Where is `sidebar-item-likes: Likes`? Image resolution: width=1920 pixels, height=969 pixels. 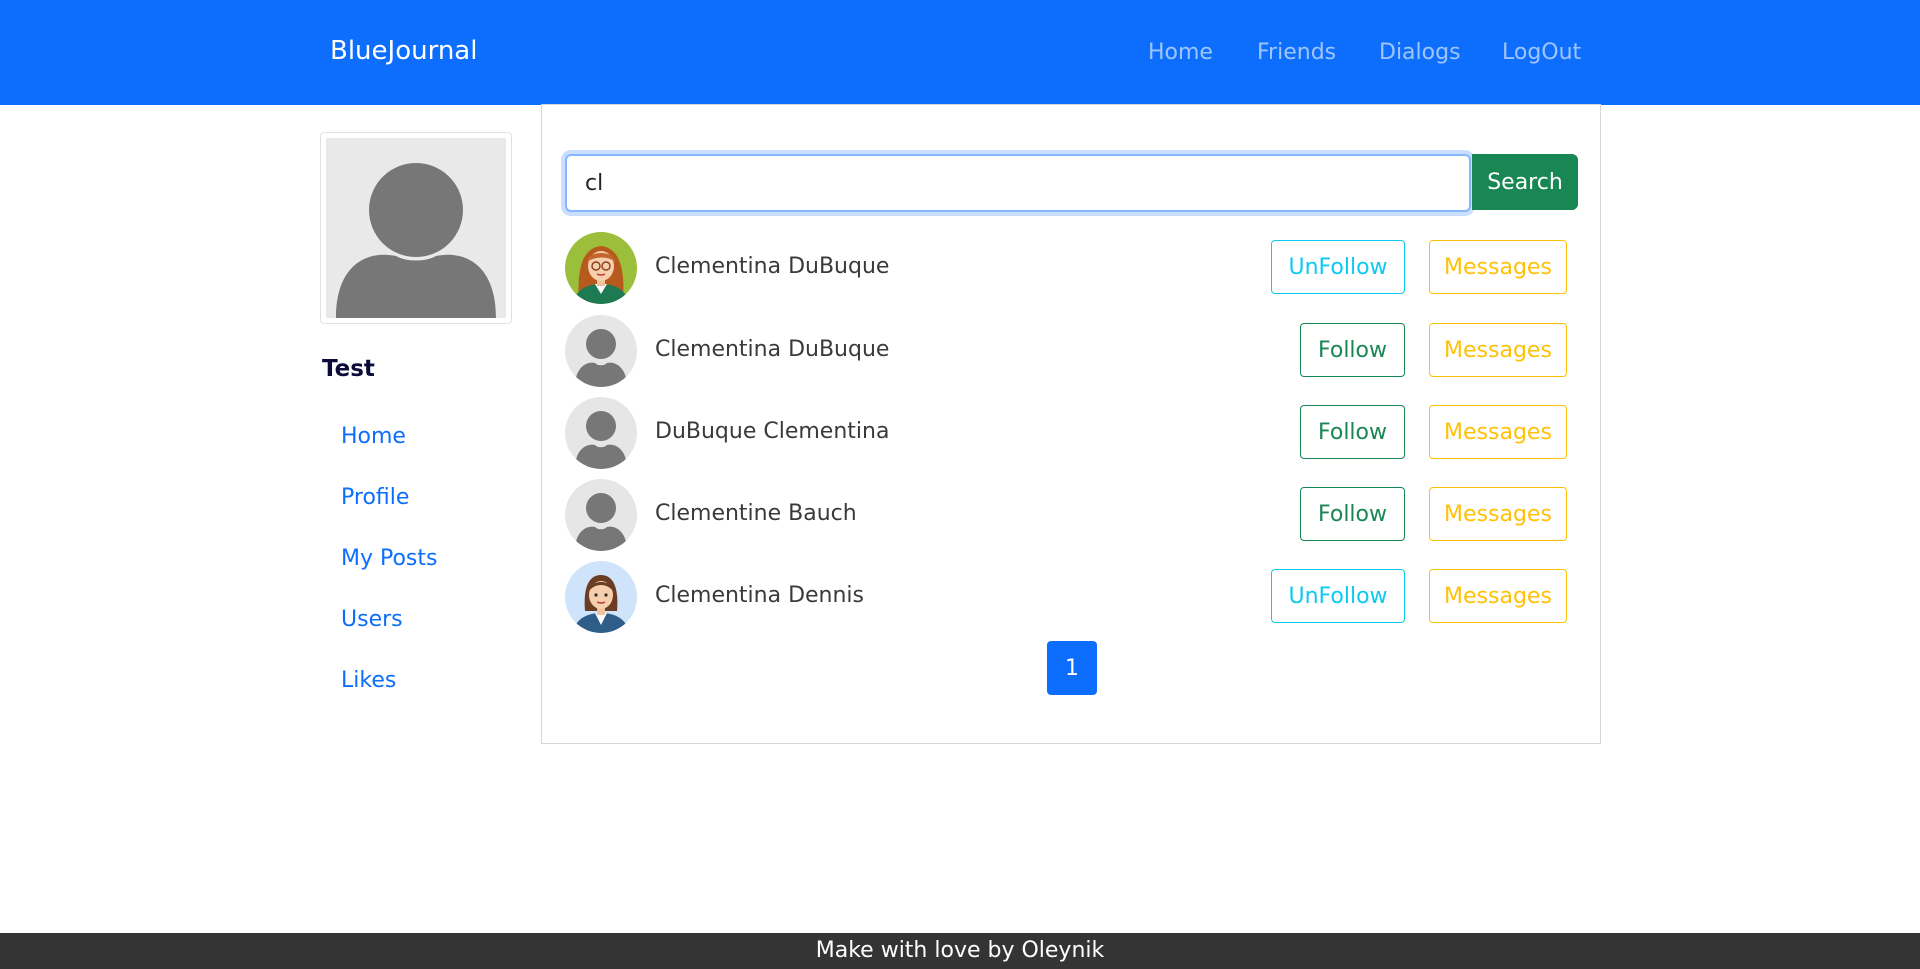 sidebar-item-likes: Likes is located at coordinates (368, 680).